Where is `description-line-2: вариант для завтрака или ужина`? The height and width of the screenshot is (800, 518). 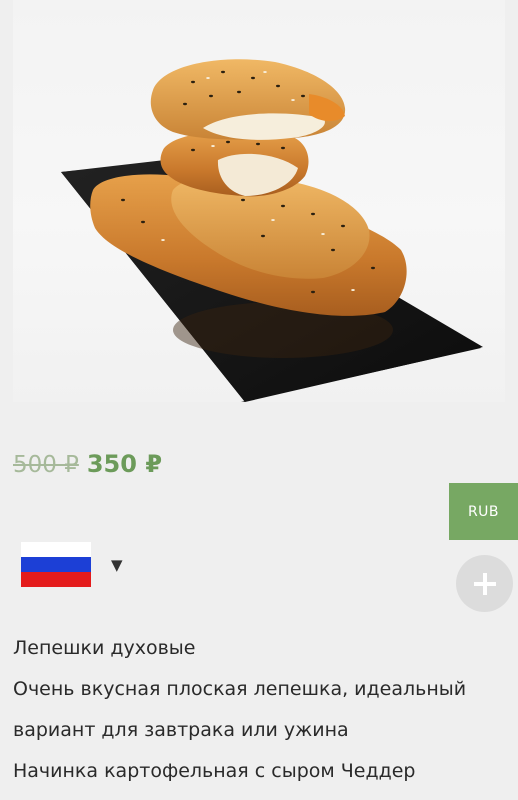 description-line-2: вариант для завтрака или ужина is located at coordinates (181, 730).